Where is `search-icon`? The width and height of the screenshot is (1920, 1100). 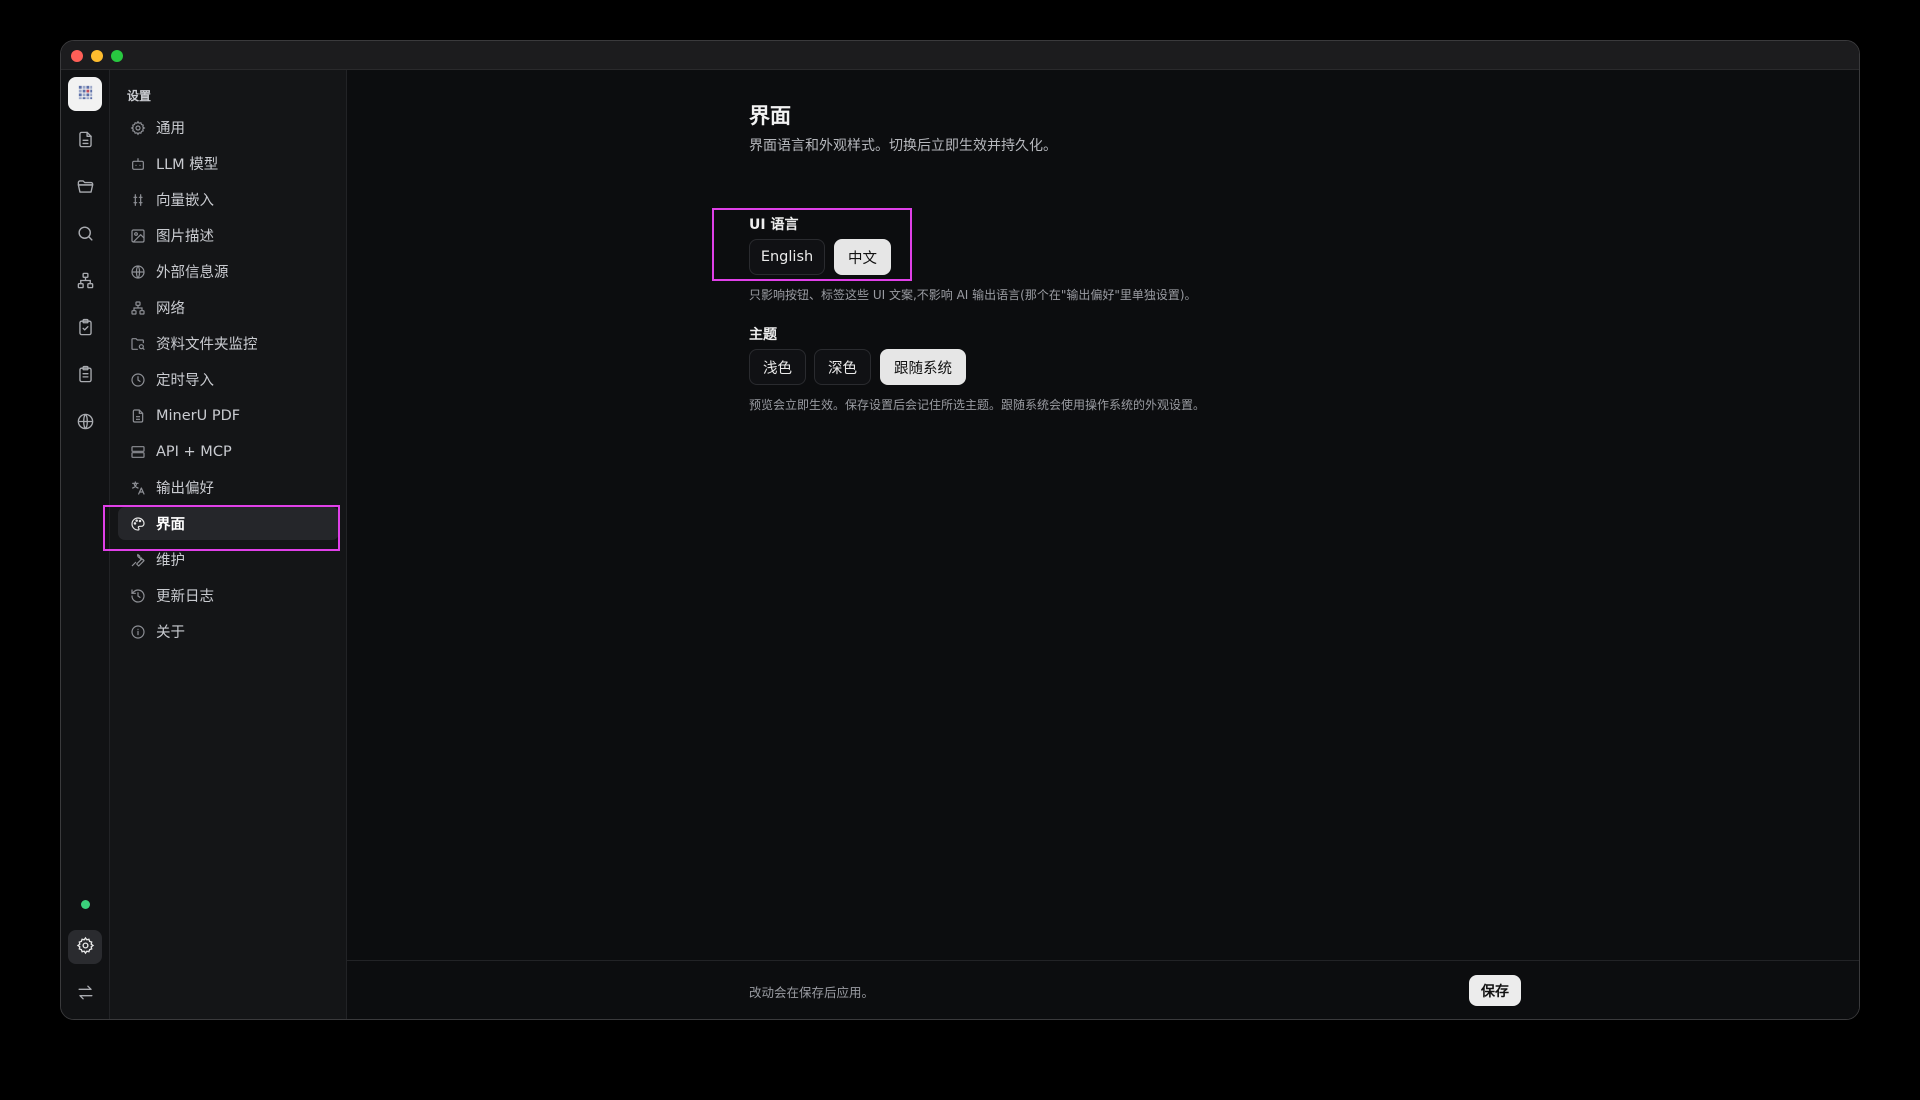 search-icon is located at coordinates (85, 235).